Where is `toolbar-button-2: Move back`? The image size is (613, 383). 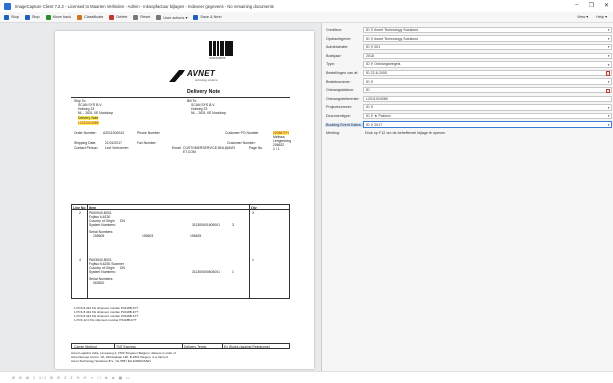
toolbar-button-2: Move back is located at coordinates (58, 17).